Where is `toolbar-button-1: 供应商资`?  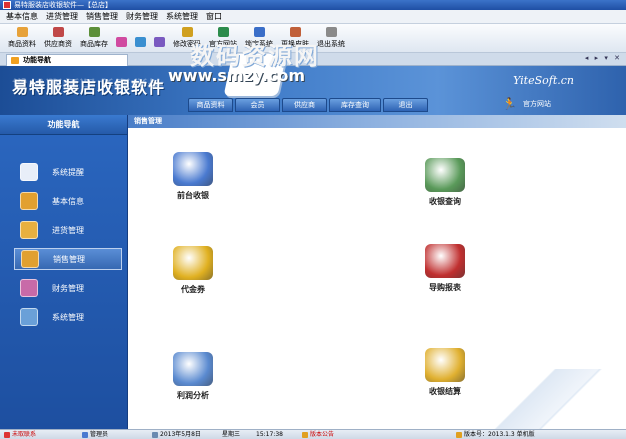
toolbar-button-1: 供应商资 is located at coordinates (58, 38).